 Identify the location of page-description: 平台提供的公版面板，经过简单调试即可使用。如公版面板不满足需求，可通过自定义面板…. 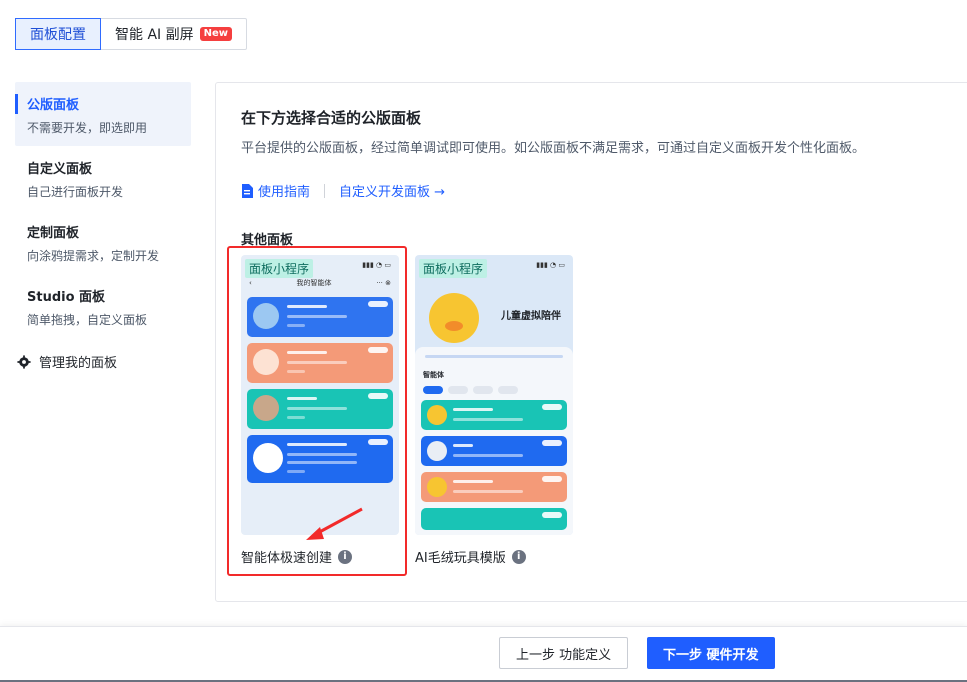
(553, 148).